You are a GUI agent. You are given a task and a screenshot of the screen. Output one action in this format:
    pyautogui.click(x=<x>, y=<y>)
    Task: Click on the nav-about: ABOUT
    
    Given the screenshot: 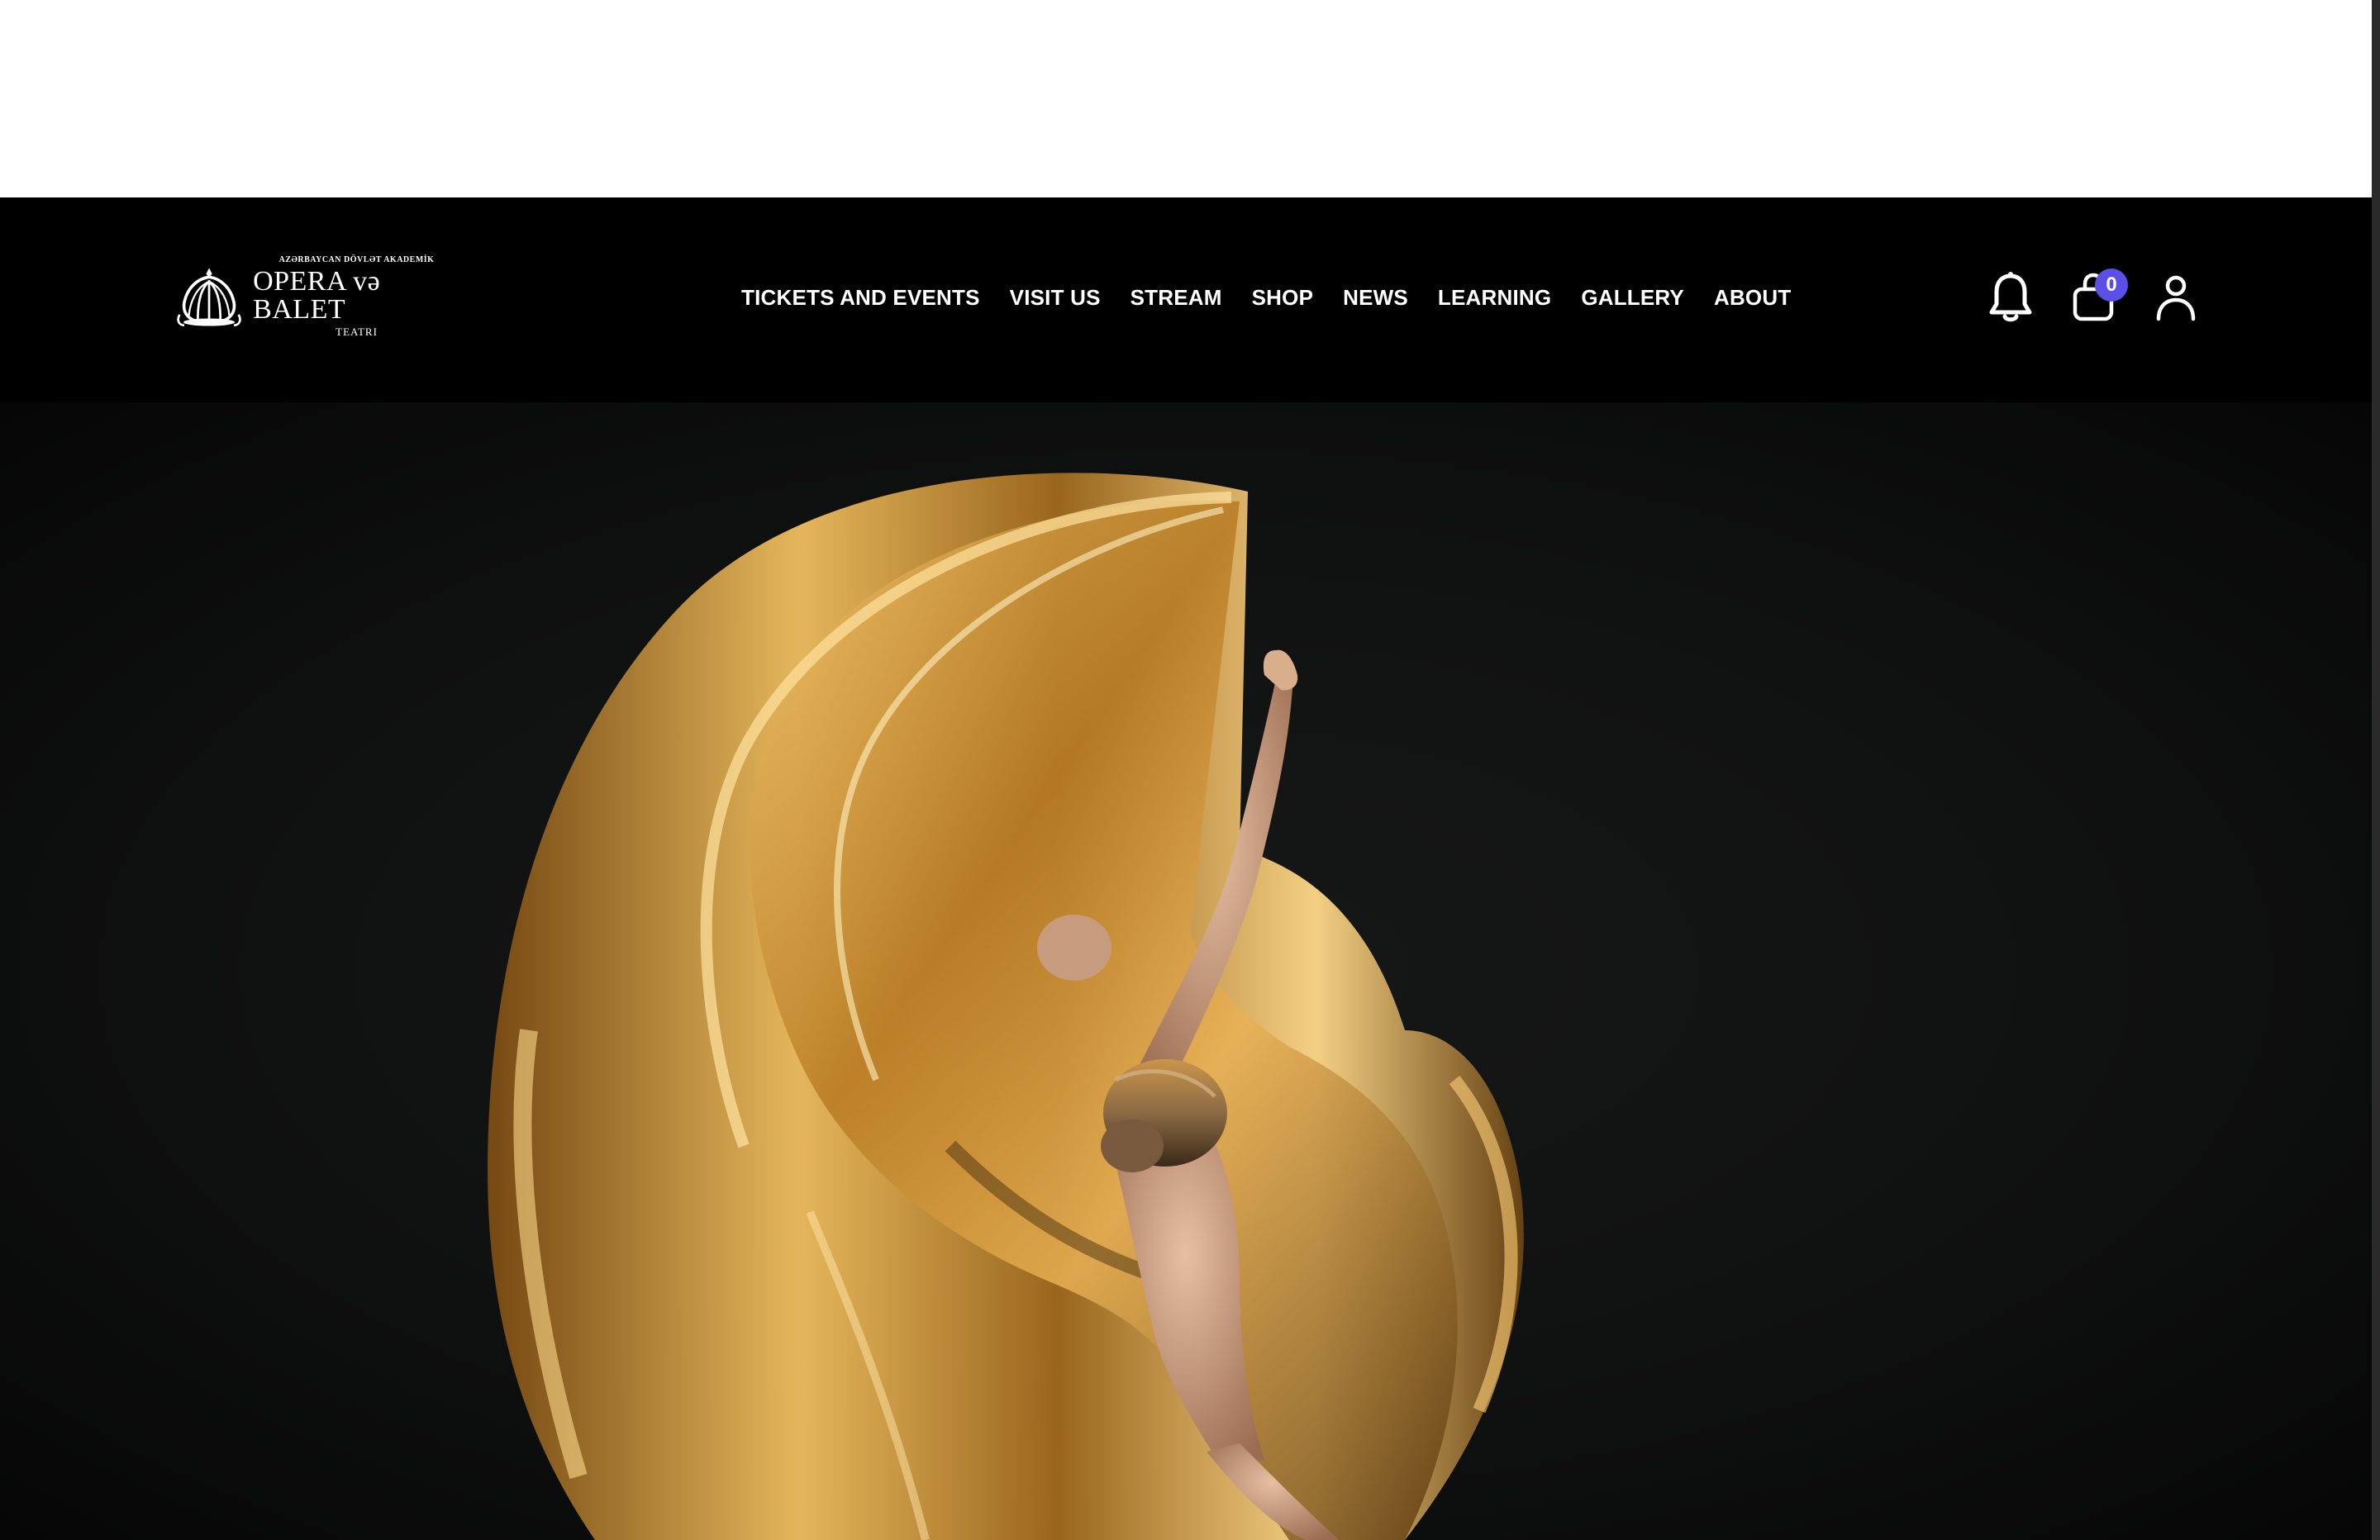 What is the action you would take?
    pyautogui.click(x=1752, y=298)
    